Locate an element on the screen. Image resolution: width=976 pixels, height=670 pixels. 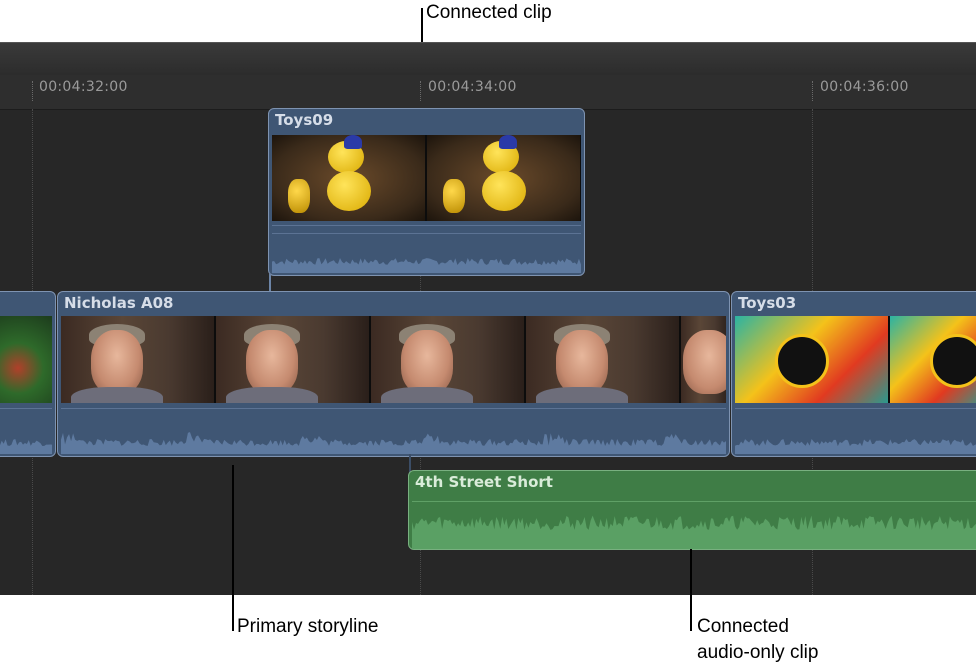
connected-clip-callout: Connected clip is located at coordinates (489, 12).